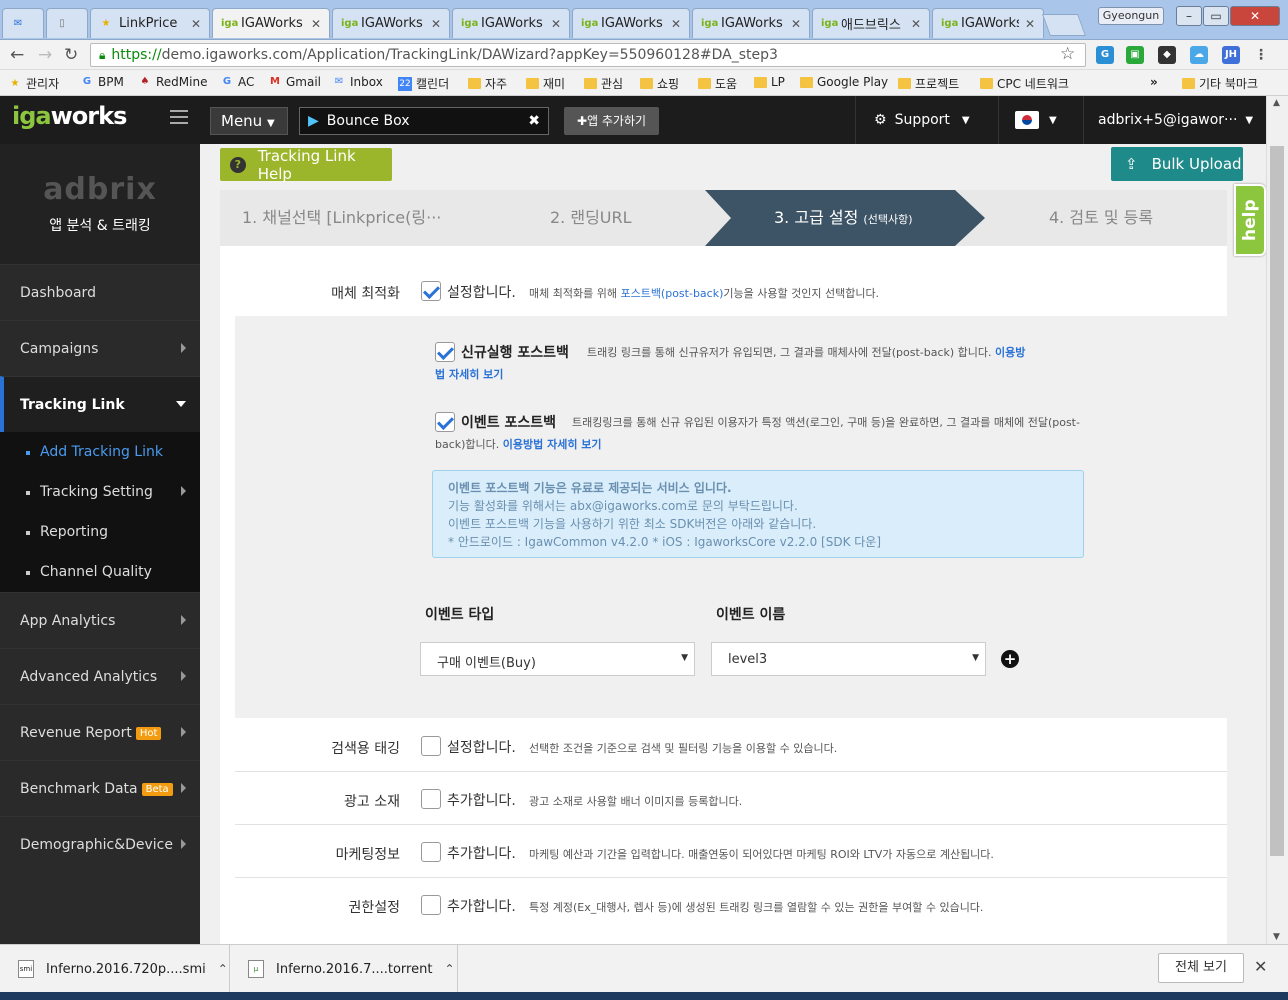  Describe the element at coordinates (431, 291) in the screenshot. I see `media-opt-checkbox` at that location.